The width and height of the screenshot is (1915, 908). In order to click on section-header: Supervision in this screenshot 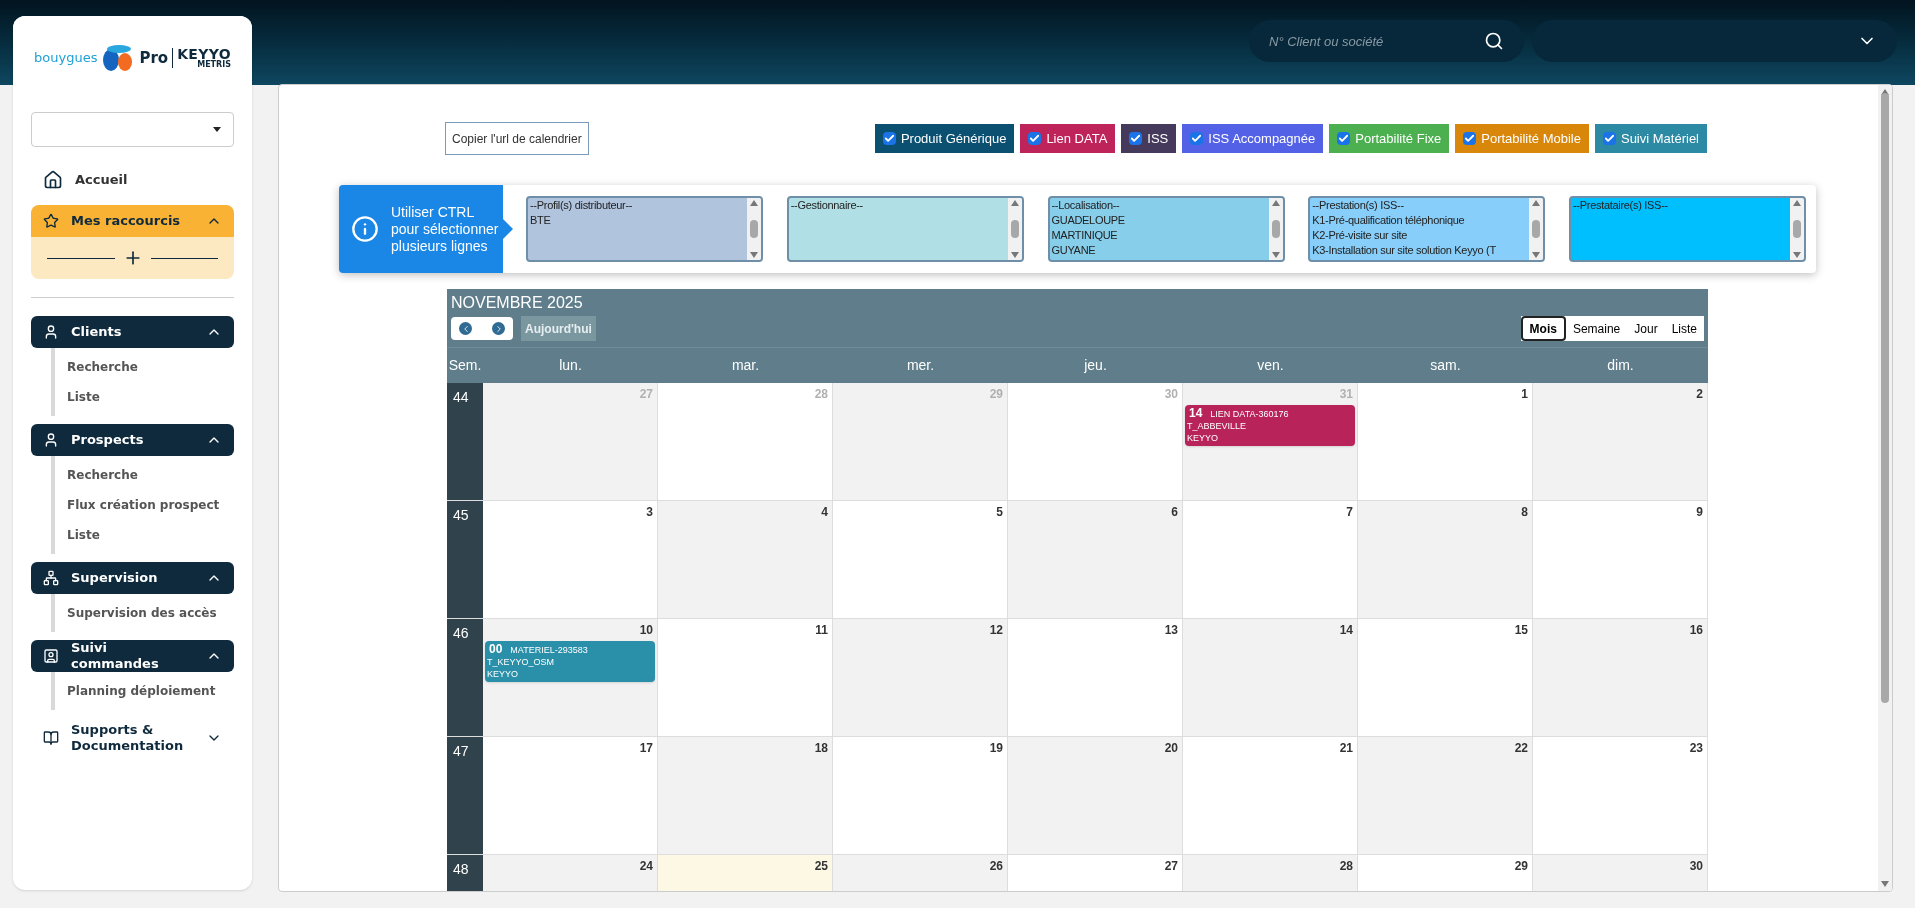, I will do `click(132, 578)`.